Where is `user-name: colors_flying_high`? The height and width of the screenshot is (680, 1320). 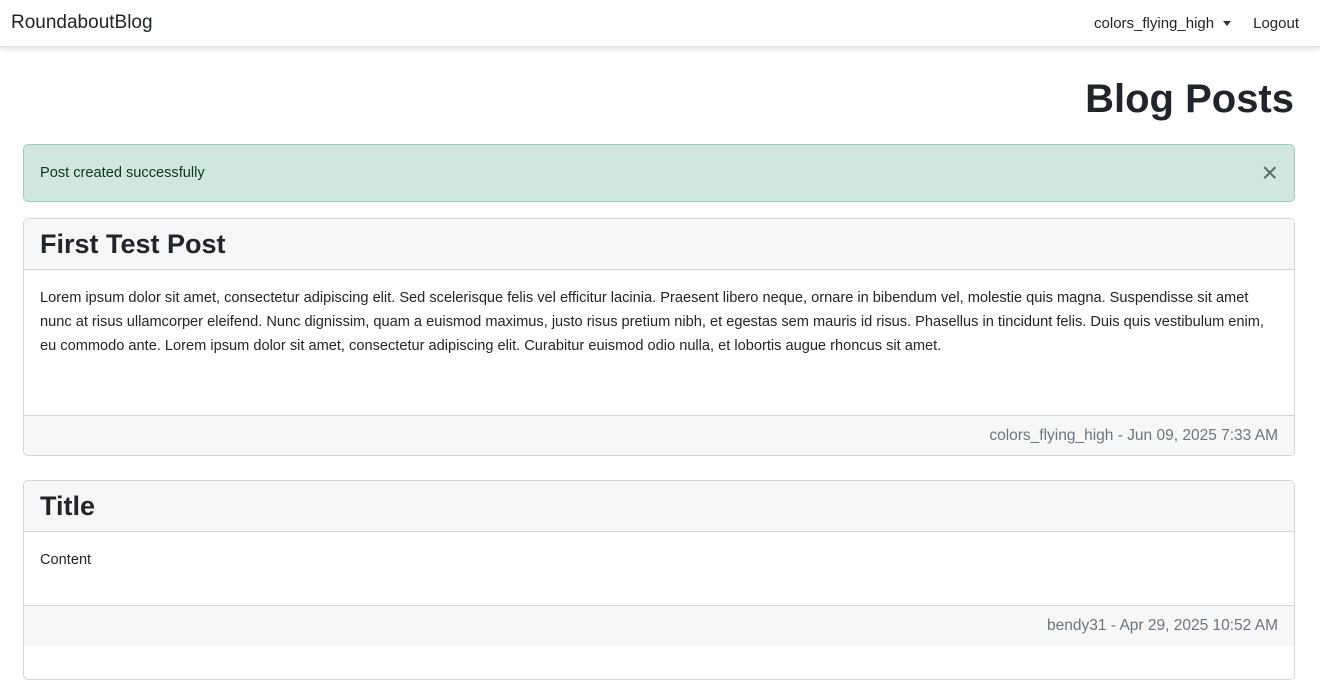 user-name: colors_flying_high is located at coordinates (1154, 23).